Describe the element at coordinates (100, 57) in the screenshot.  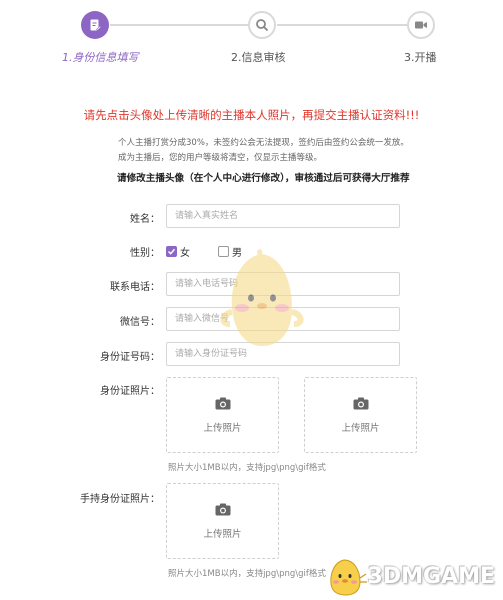
I see `step-1-label: 1.身份信息填写` at that location.